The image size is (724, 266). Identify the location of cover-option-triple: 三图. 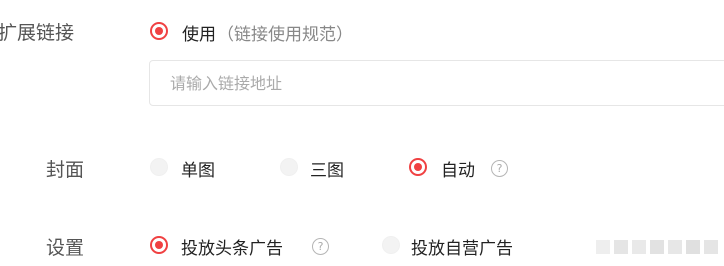
(330, 169).